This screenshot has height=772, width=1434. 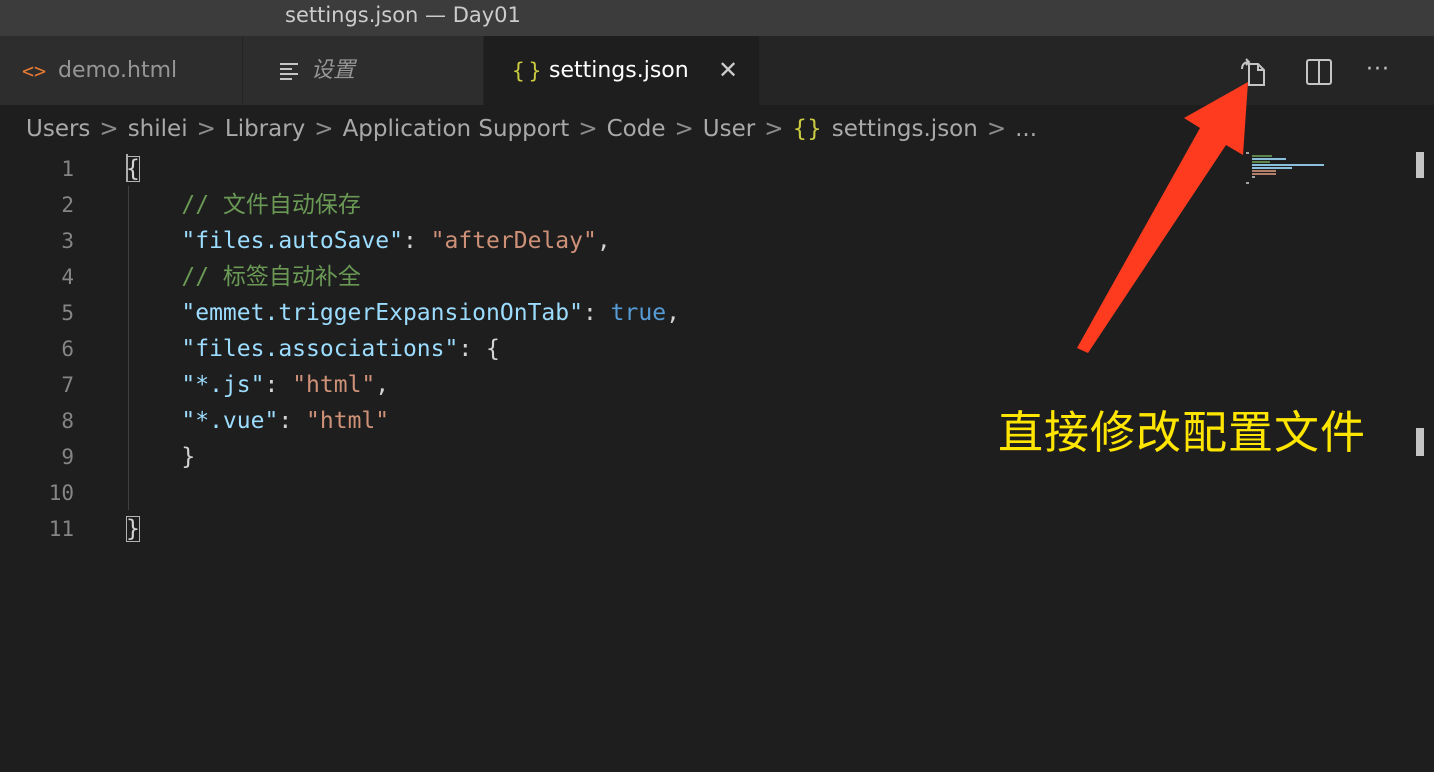 I want to click on window-titlebar: settings.json — Day01, so click(x=717, y=18).